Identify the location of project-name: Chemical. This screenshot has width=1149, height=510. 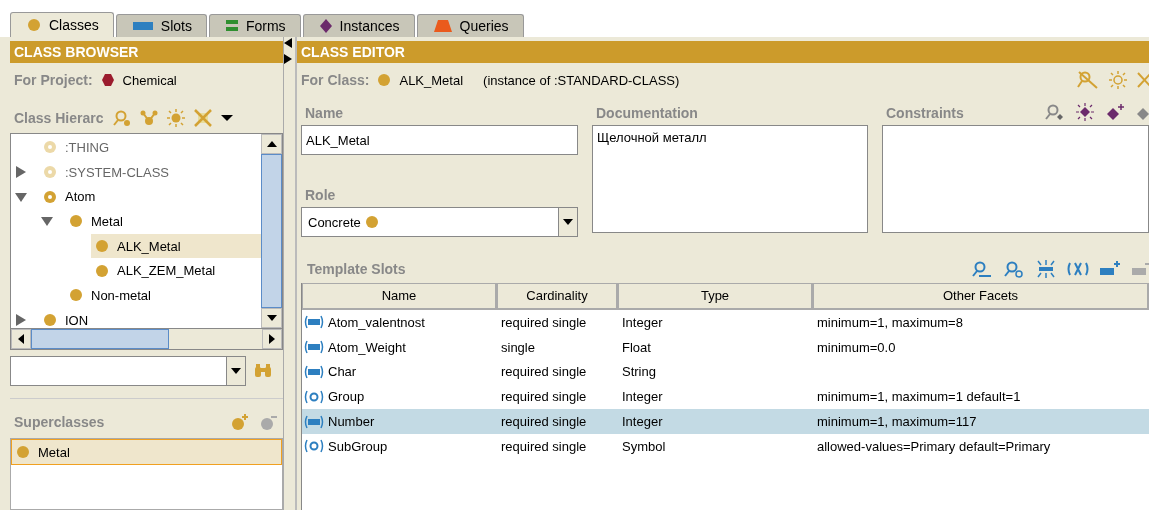
(149, 80).